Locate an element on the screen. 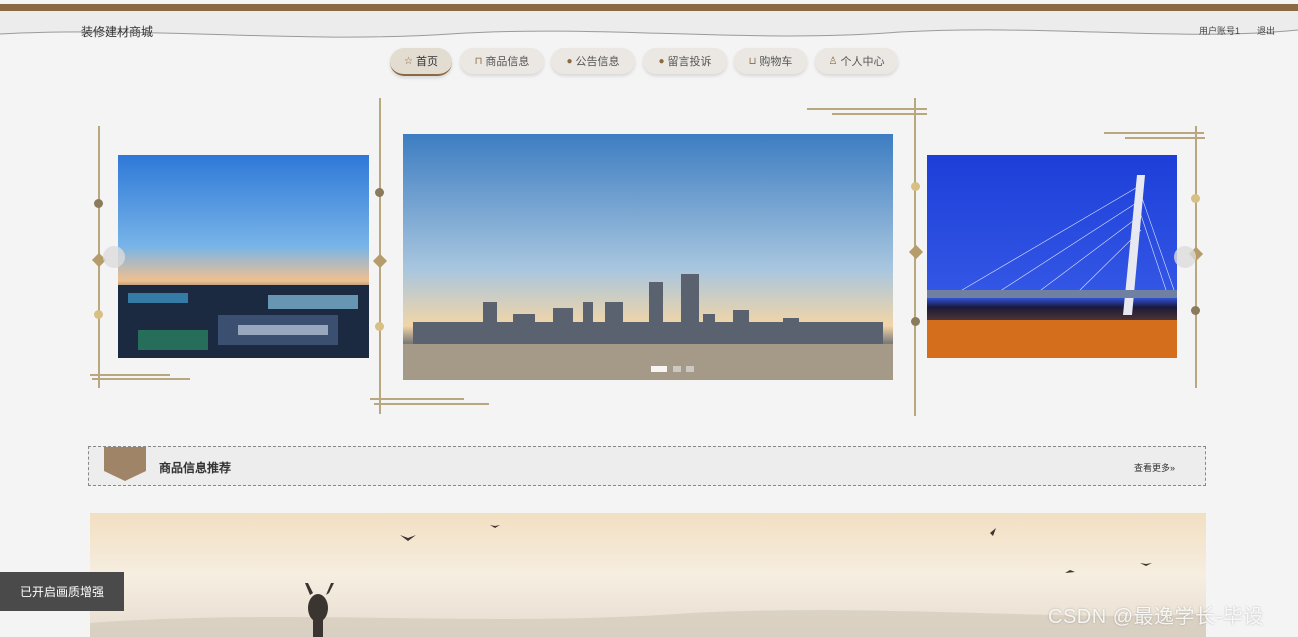 This screenshot has width=1298, height=637. nav-profile-label: 个人中心 is located at coordinates (862, 62).